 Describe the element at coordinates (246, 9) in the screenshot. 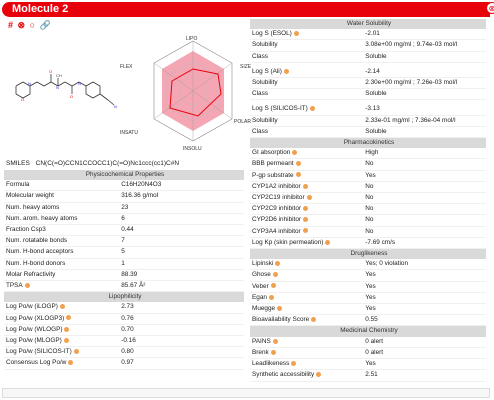

I see `molecule-header: Molecule 2` at that location.